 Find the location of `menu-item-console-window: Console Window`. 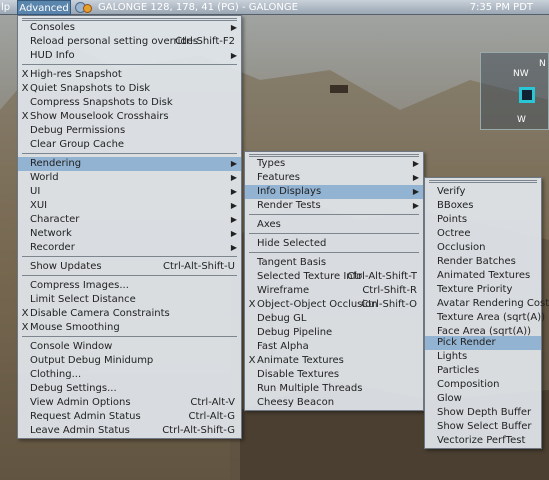

menu-item-console-window: Console Window is located at coordinates (129, 347).